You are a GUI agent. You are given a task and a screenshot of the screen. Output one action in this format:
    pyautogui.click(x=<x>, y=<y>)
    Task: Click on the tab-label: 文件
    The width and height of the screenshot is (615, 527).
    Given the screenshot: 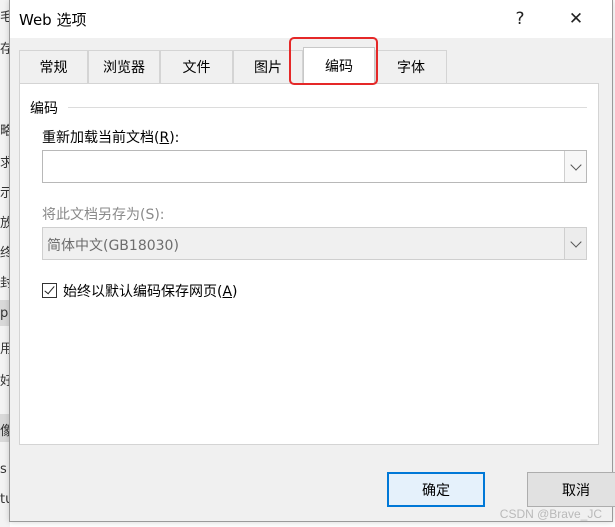 What is the action you would take?
    pyautogui.click(x=196, y=68)
    